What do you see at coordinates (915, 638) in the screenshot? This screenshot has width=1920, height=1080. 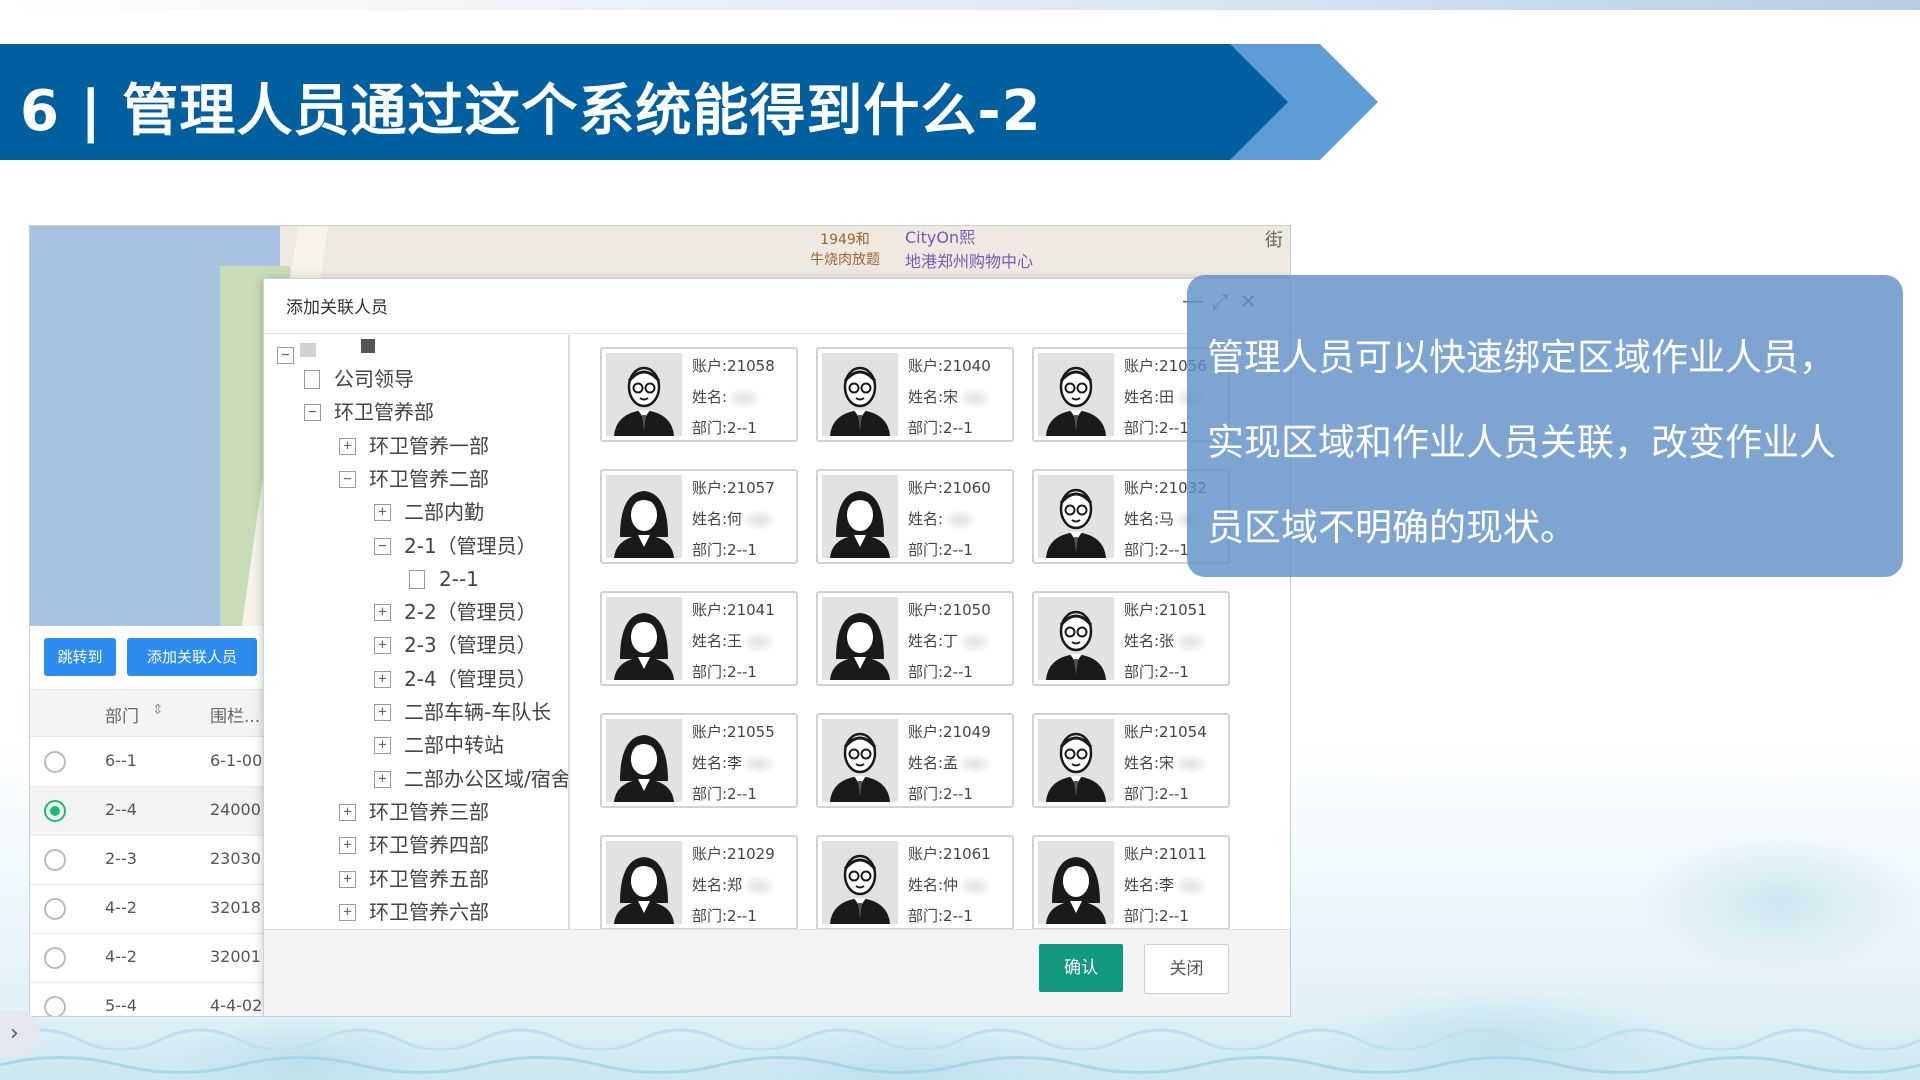 I see `person-card: 账户:21050 姓名:丁 部门:2--1` at bounding box center [915, 638].